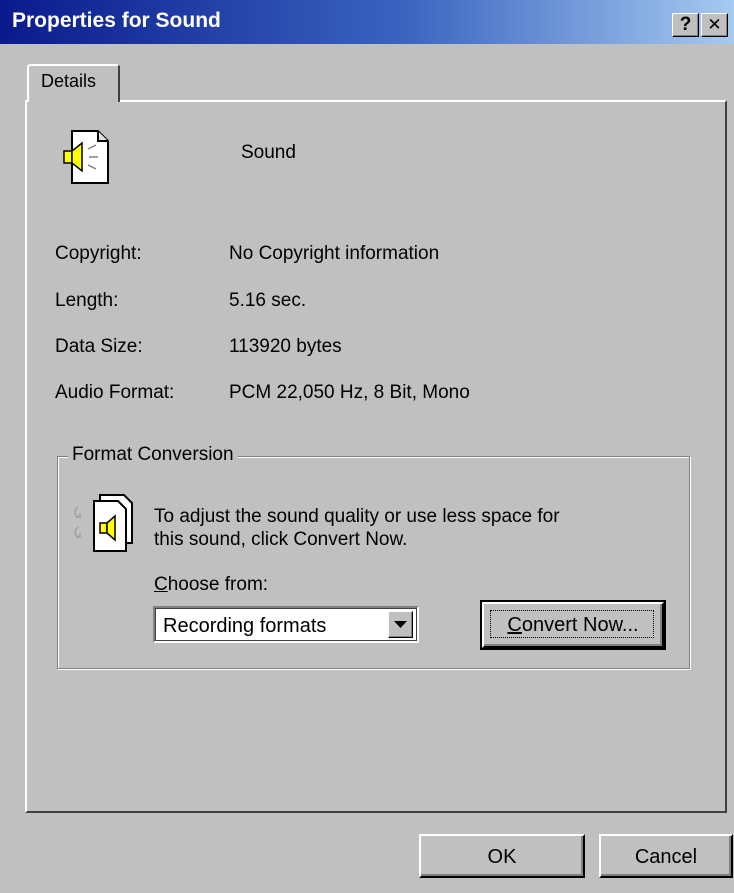 This screenshot has width=734, height=893. Describe the element at coordinates (116, 20) in the screenshot. I see `window-title: Properties for Sound` at that location.